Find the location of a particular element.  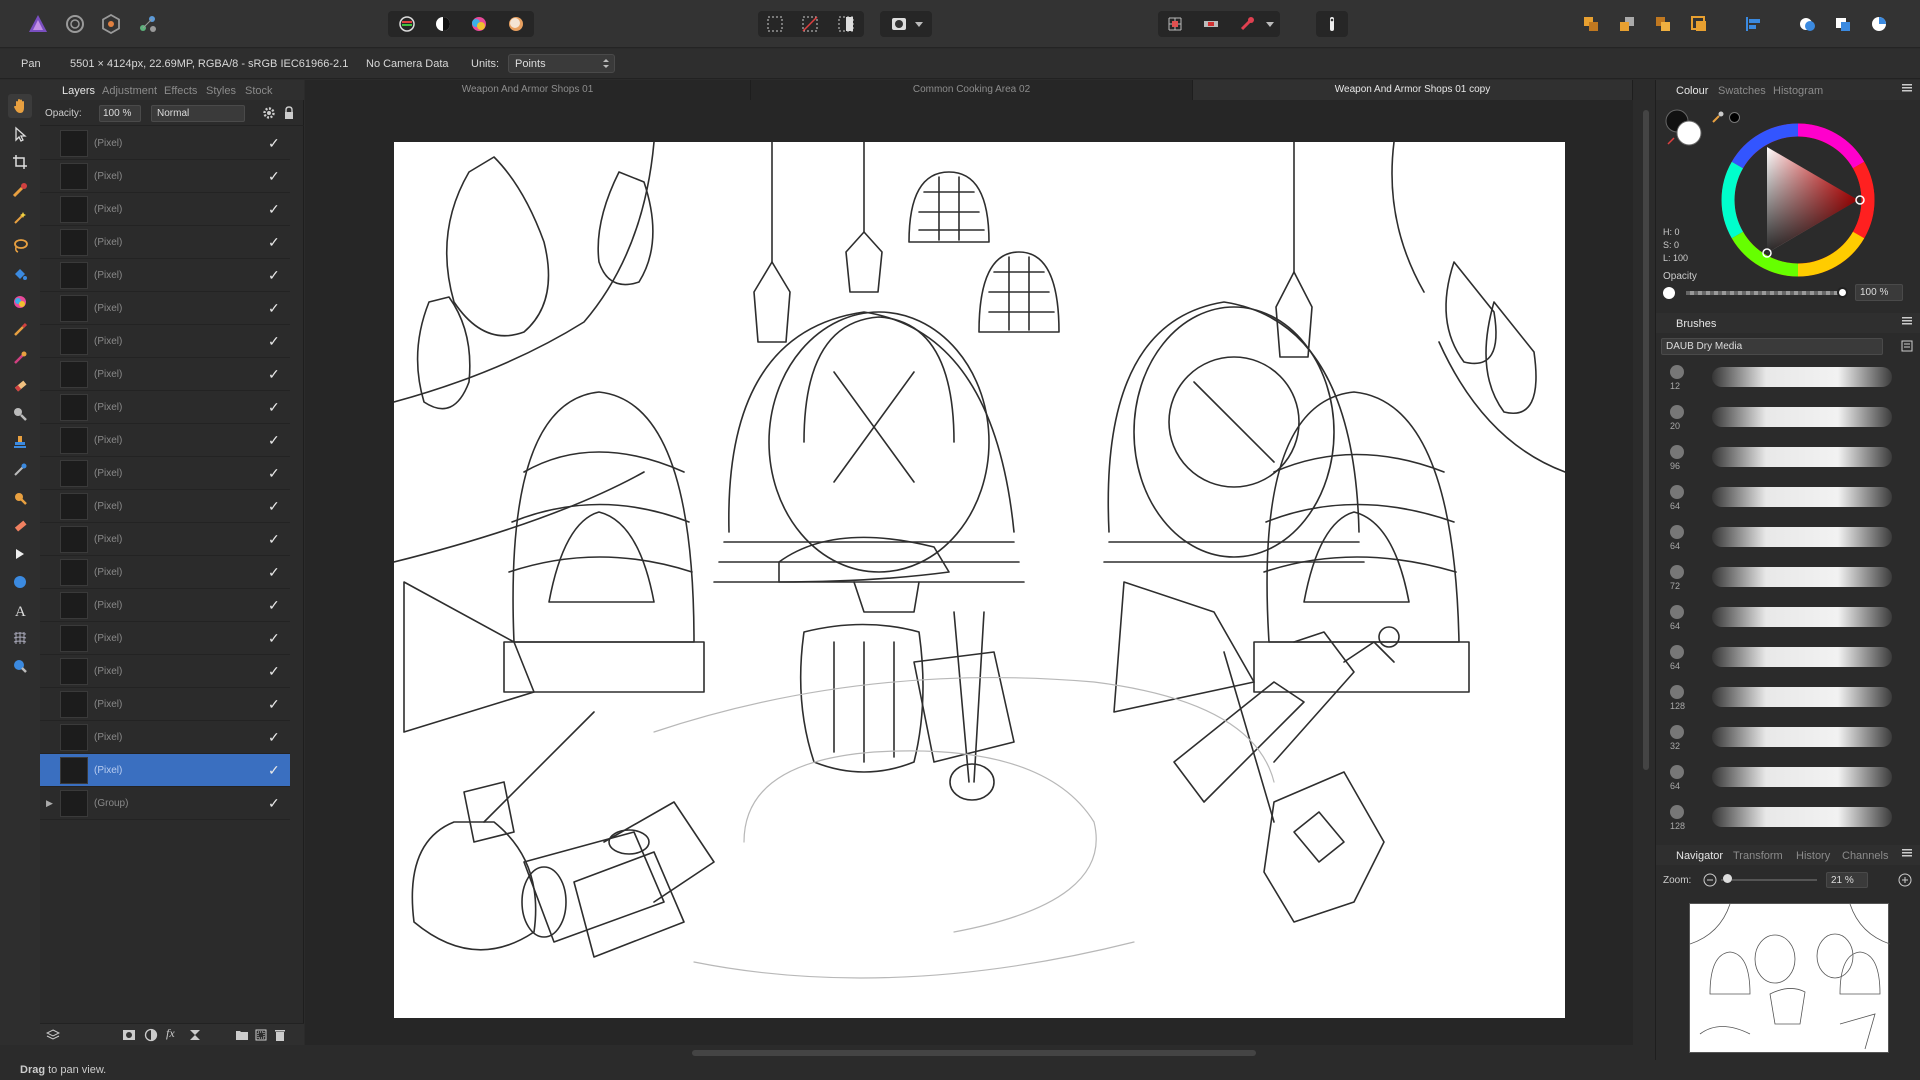

snapping-dropdown-icon is located at coordinates (1270, 24).